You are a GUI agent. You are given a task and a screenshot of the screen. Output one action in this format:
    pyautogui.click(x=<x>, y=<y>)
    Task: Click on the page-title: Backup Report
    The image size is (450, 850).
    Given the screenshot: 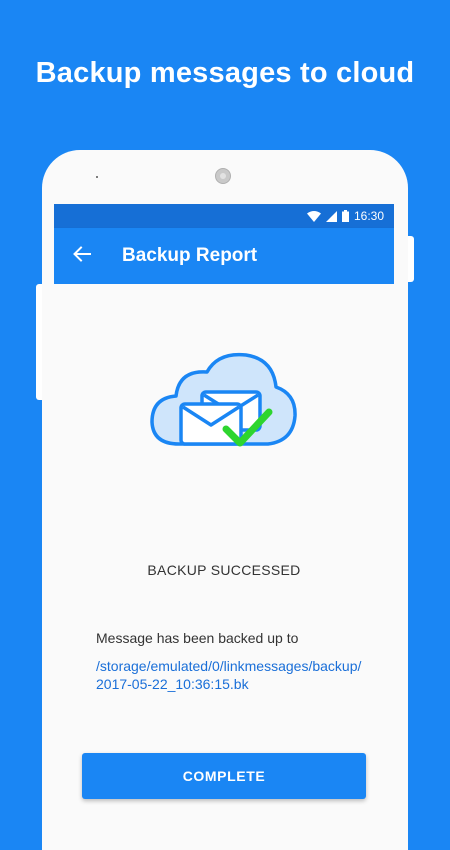 What is the action you would take?
    pyautogui.click(x=190, y=255)
    